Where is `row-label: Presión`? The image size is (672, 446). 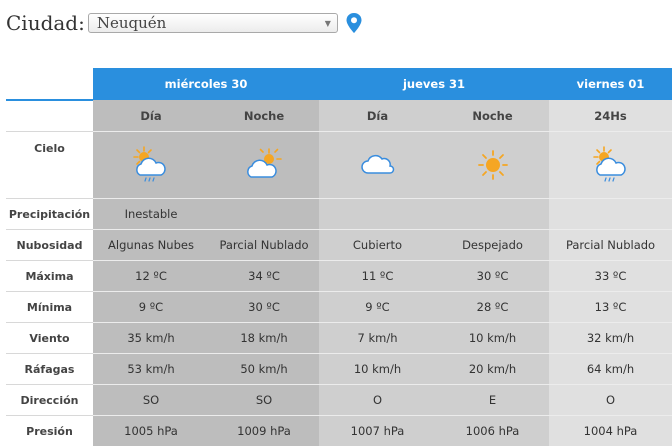 row-label: Presión is located at coordinates (49, 431).